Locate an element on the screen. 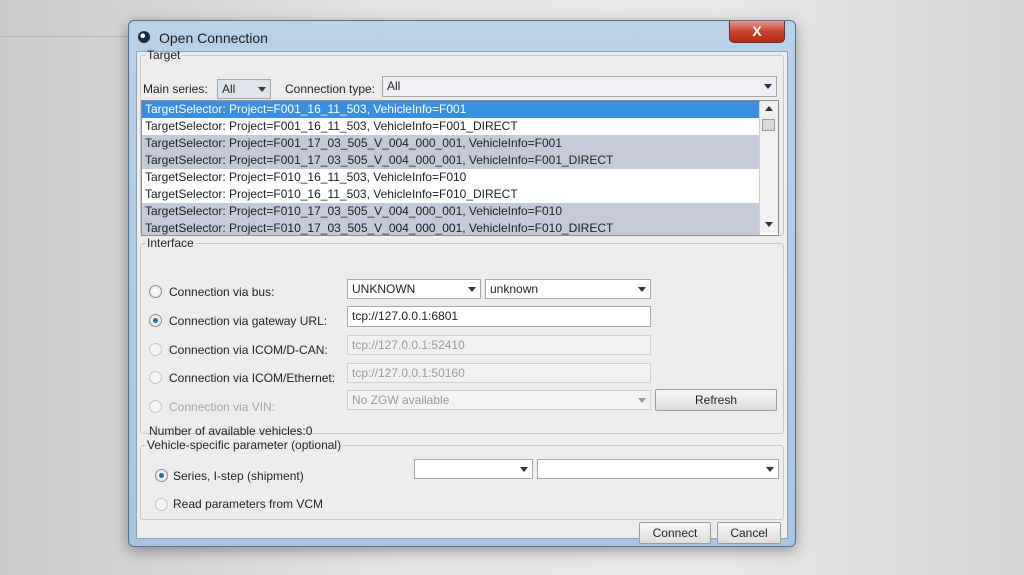 Image resolution: width=1024 pixels, height=575 pixels. series-istep-label: Series, I-step (shipment) is located at coordinates (238, 476).